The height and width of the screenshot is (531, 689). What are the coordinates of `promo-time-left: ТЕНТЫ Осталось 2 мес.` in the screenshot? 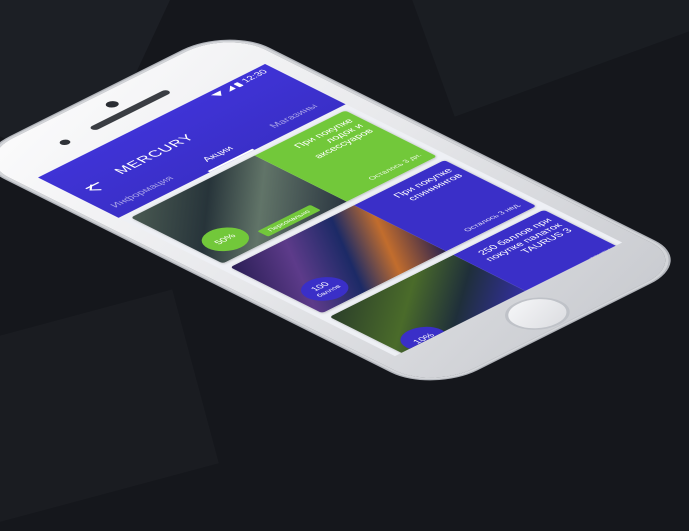 It's located at (588, 266).